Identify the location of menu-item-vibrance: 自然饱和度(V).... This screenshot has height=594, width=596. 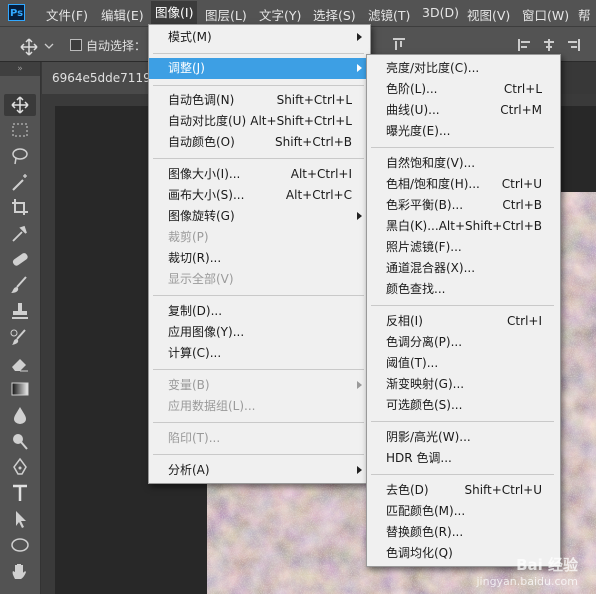
(462, 163).